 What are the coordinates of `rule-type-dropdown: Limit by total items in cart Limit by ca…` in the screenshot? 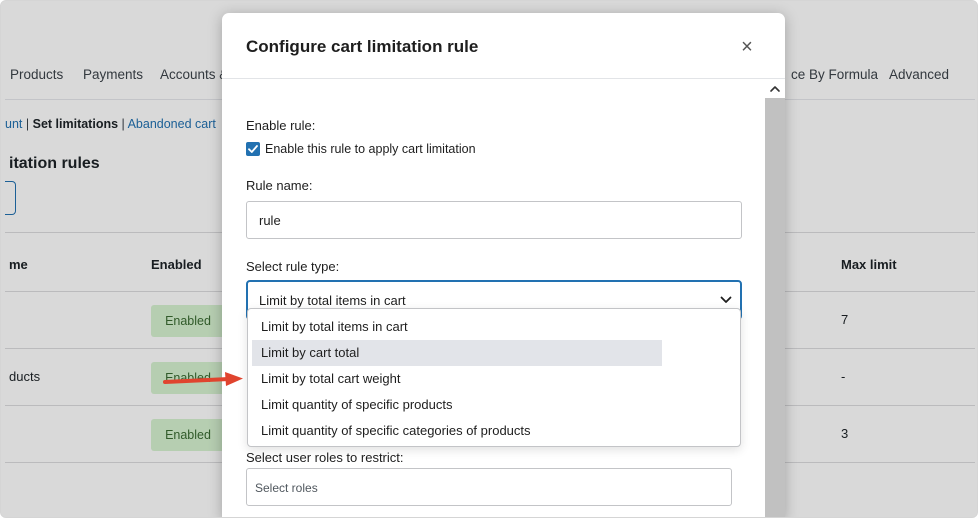 It's located at (494, 377).